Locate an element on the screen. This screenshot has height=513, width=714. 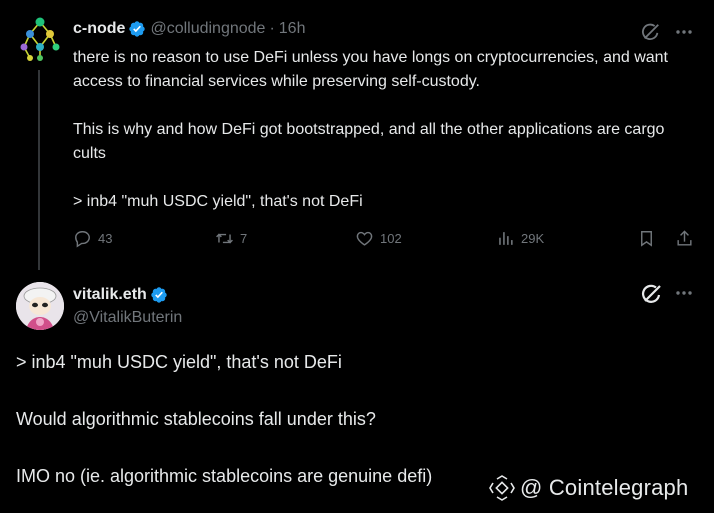
share-icon is located at coordinates (684, 238).